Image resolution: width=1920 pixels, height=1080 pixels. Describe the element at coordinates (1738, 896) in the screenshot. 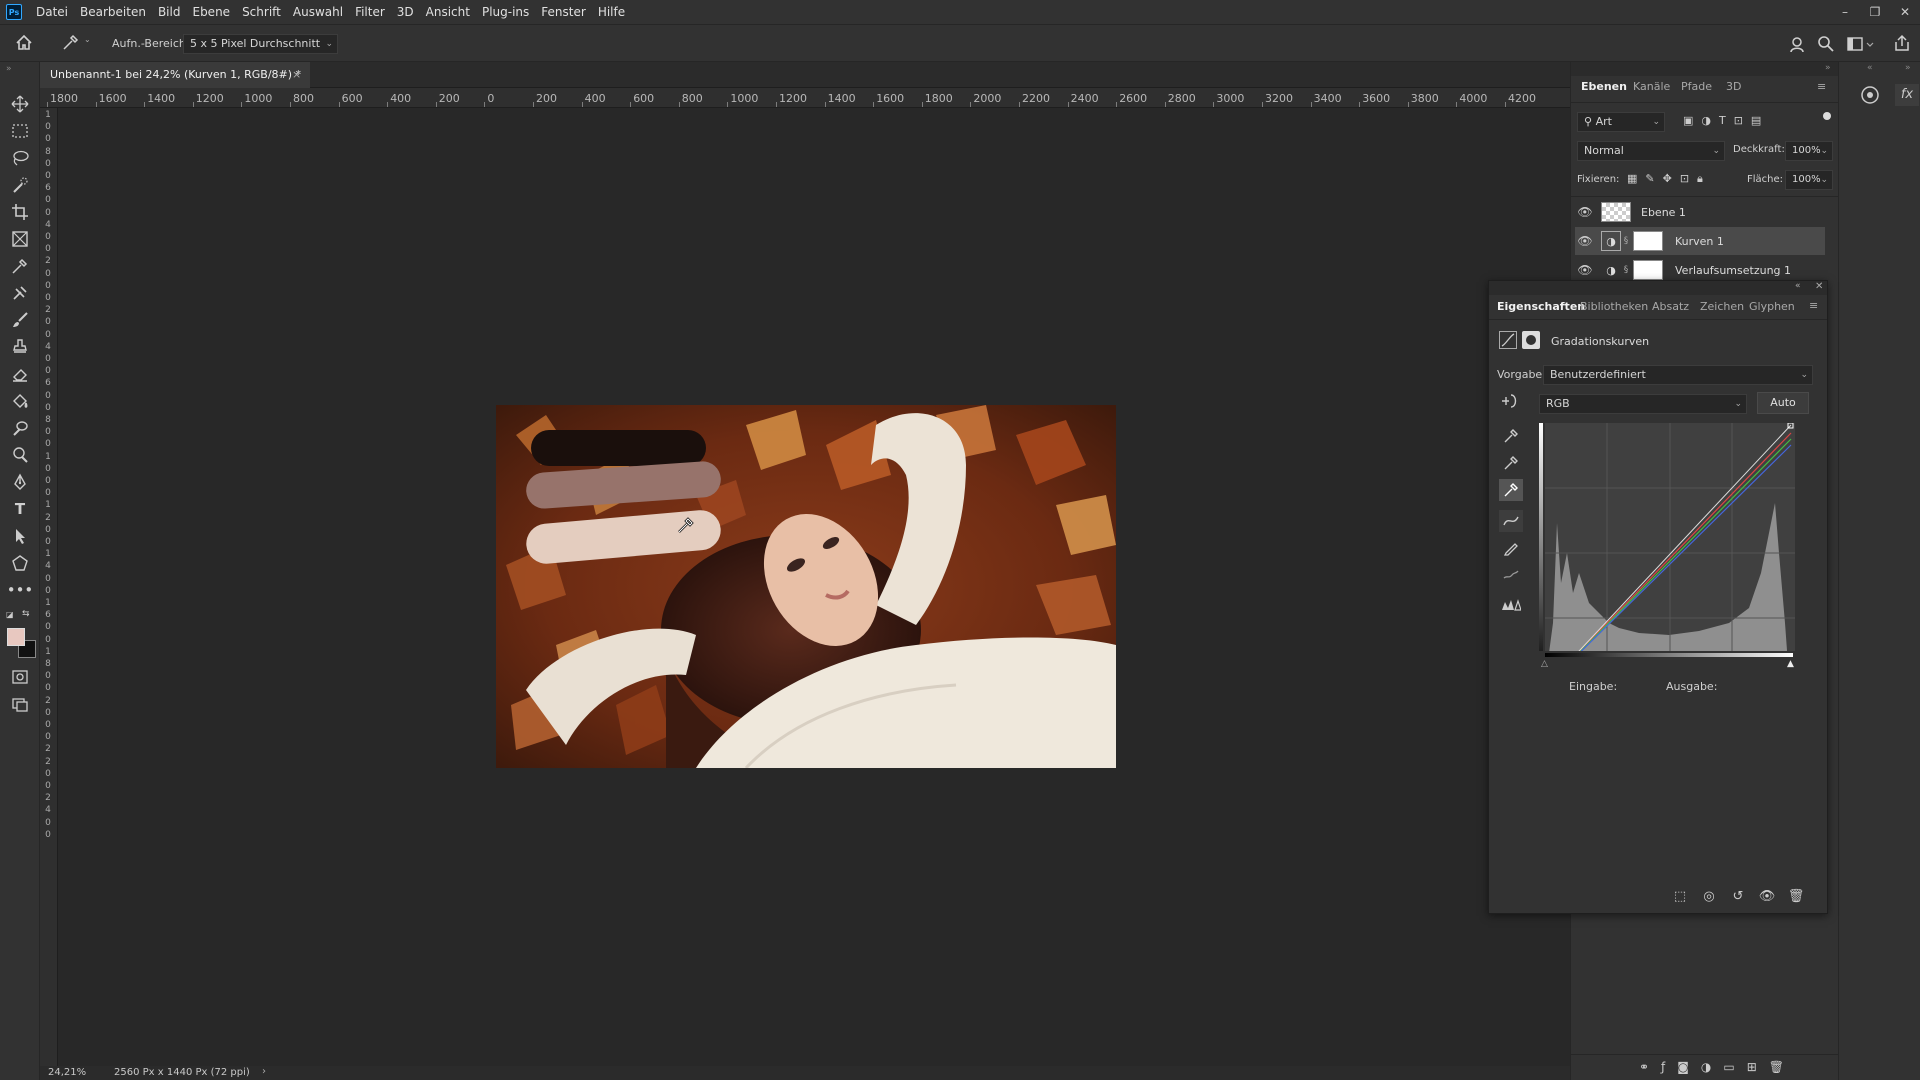

I see `reset-adjustment-icon: ↺` at that location.